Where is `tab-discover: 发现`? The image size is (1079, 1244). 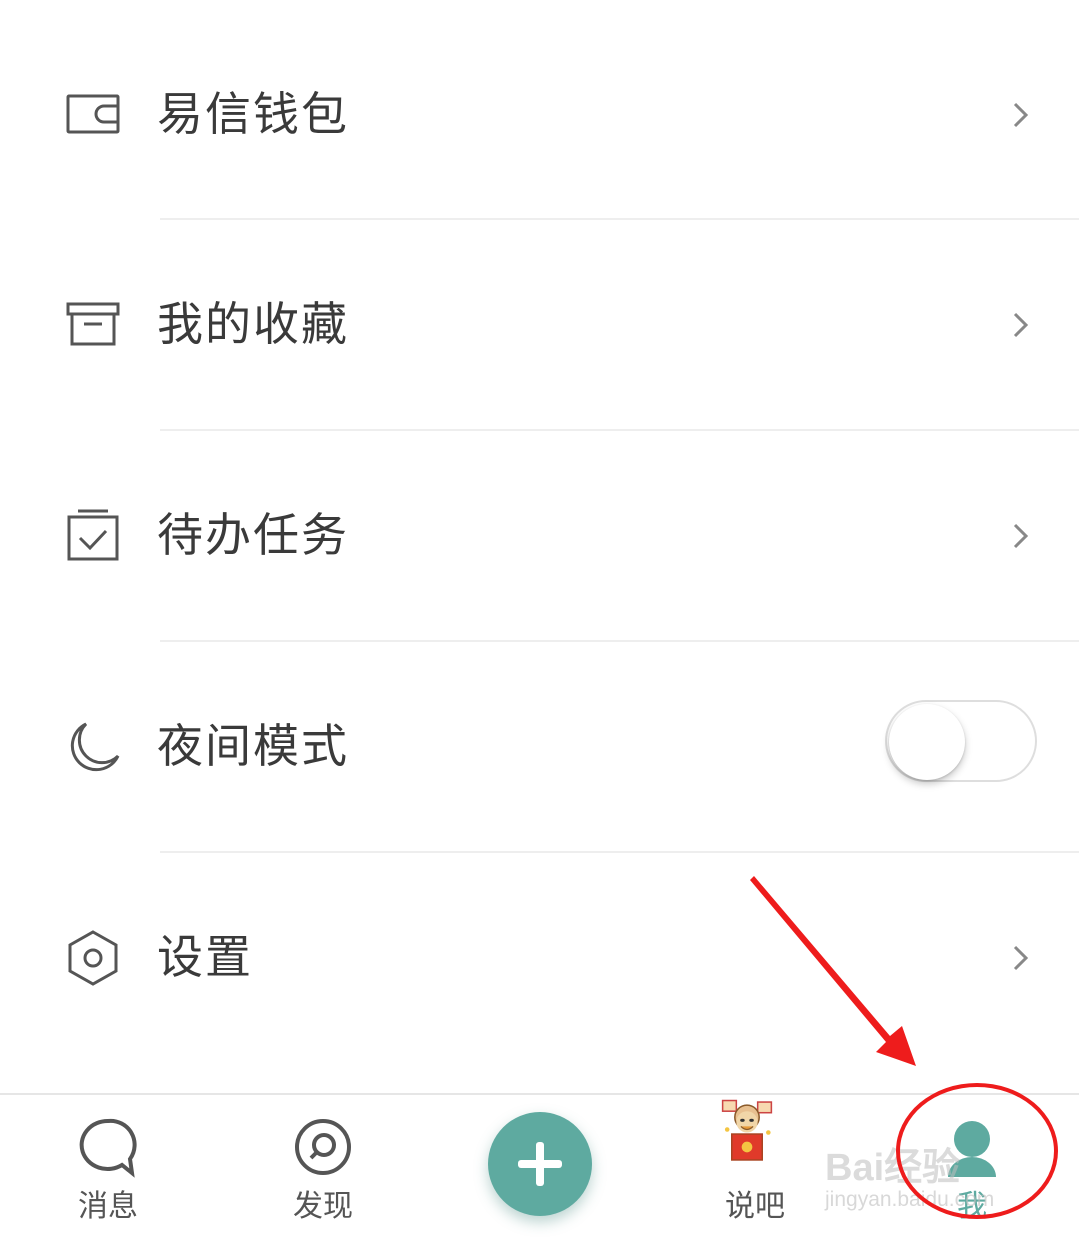 tab-discover: 发现 is located at coordinates (323, 1169).